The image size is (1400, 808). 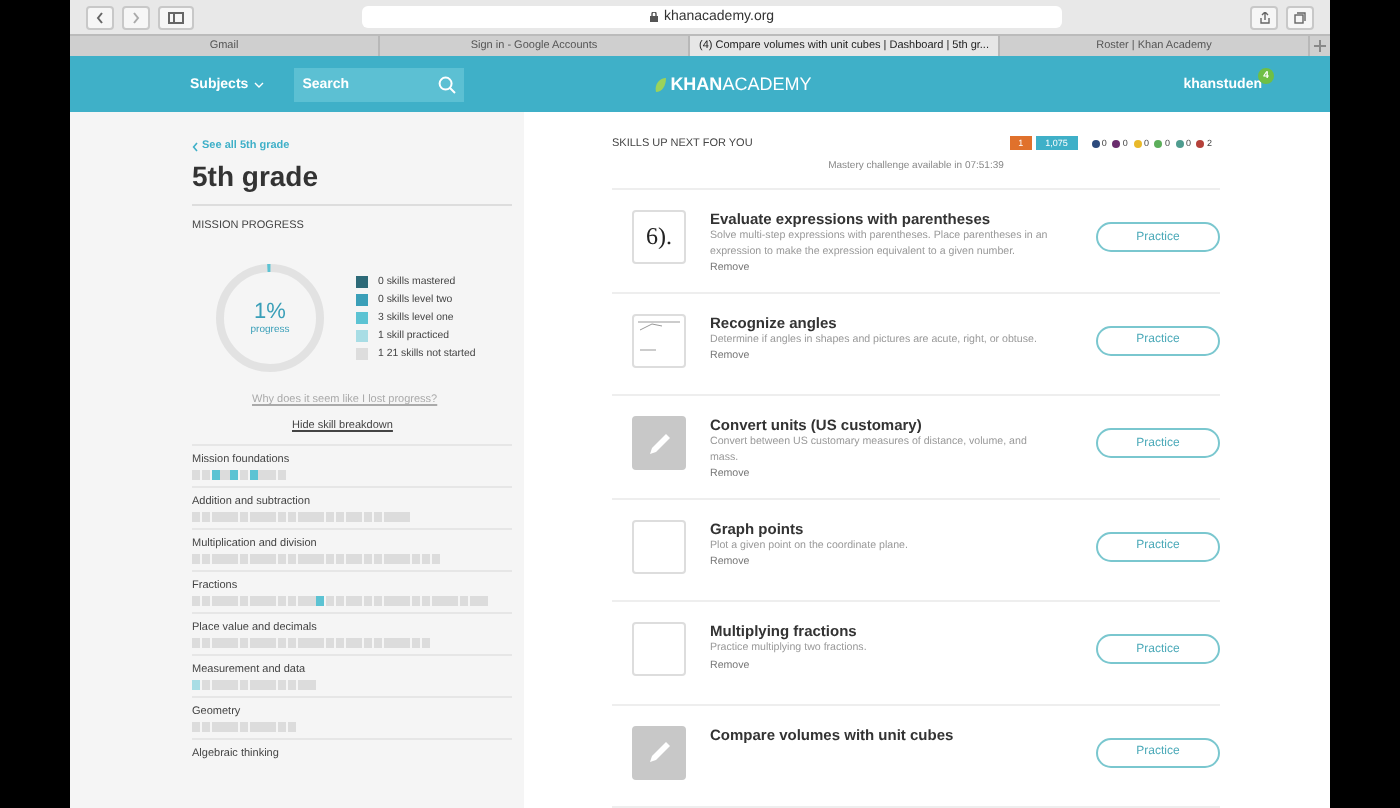 What do you see at coordinates (136, 17) in the screenshot?
I see `forward-button` at bounding box center [136, 17].